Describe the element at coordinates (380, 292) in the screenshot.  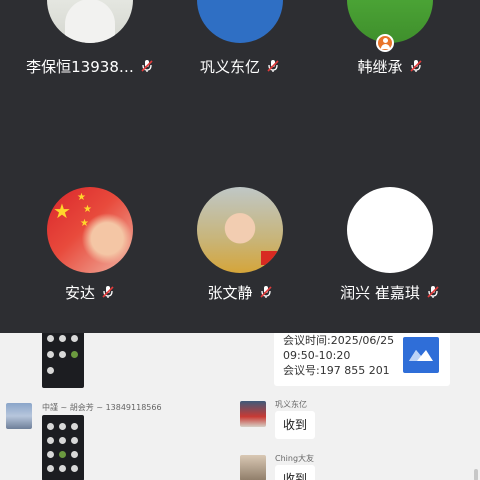
I see `participant-name: 润兴 崔嘉琪` at that location.